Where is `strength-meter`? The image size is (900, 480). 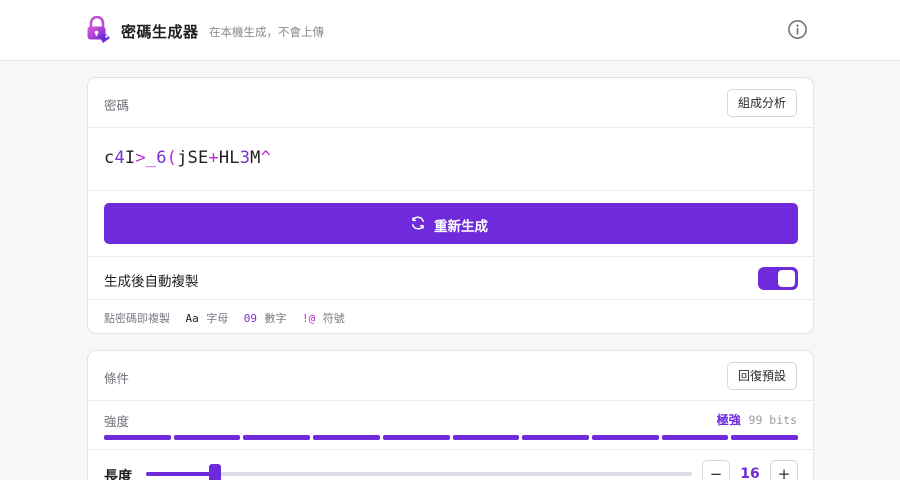 strength-meter is located at coordinates (451, 437).